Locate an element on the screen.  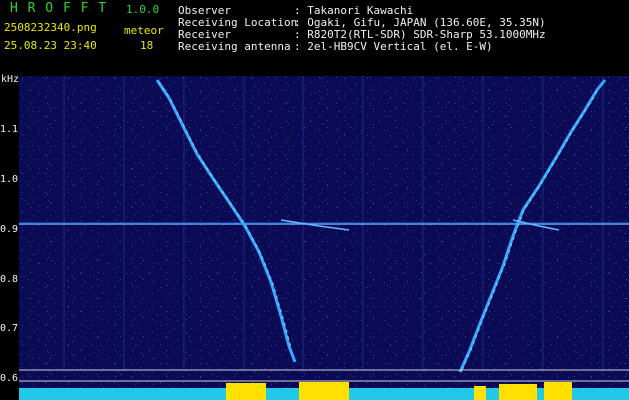
filename: 2508232340.png is located at coordinates (50, 27).